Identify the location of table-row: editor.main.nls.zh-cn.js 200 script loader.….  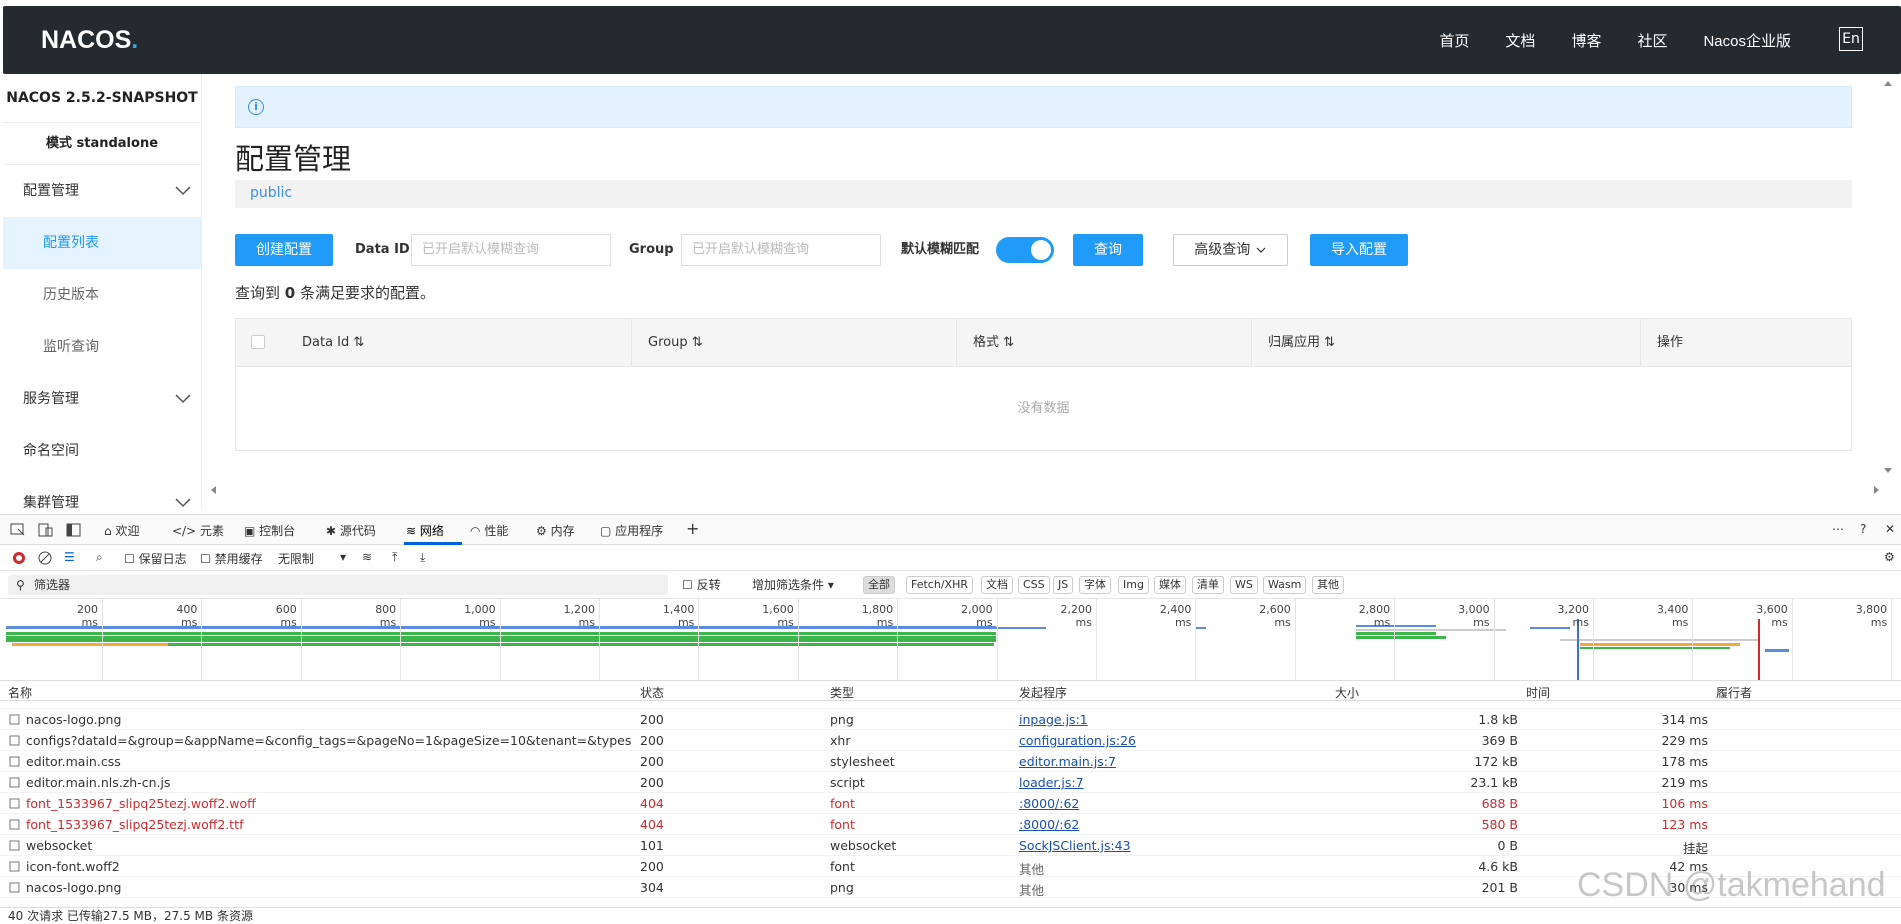
(950, 782).